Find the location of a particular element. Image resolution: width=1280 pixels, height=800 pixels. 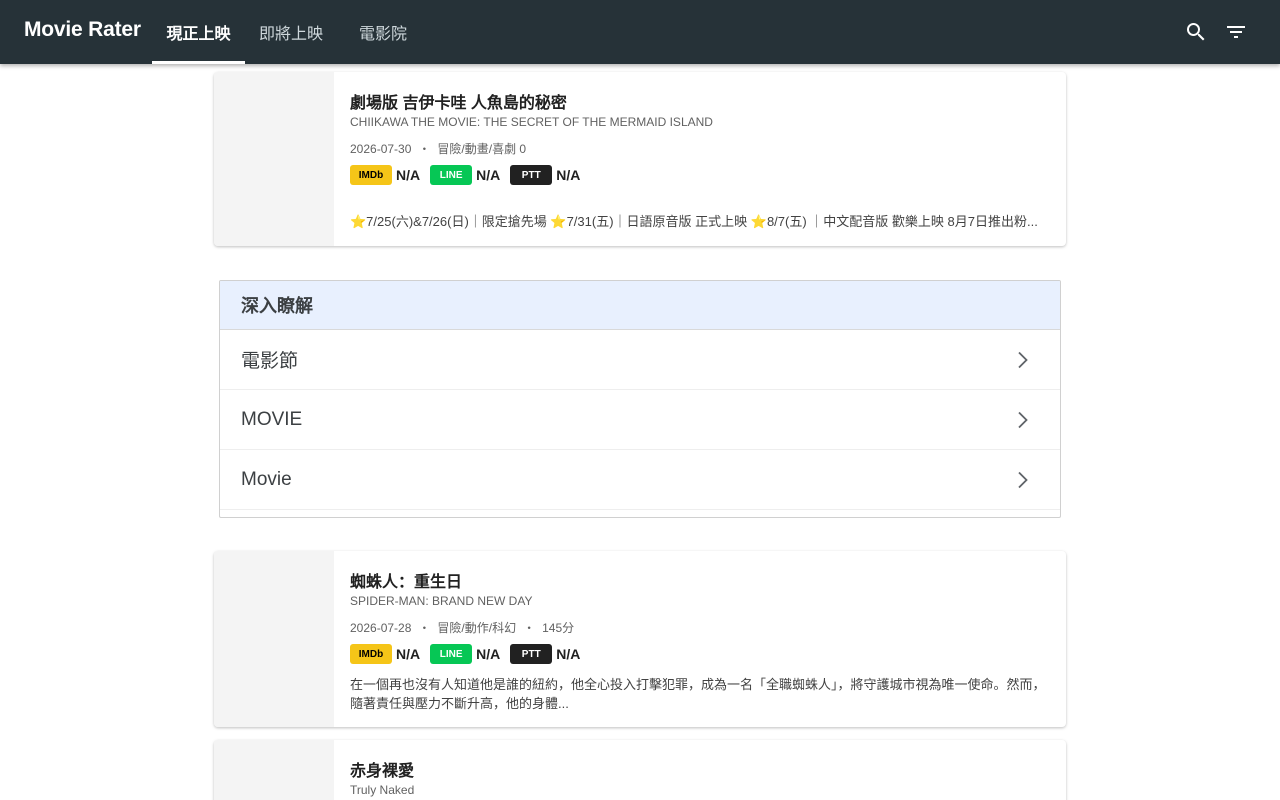

movie-title: 赤身裸愛 is located at coordinates (382, 769).